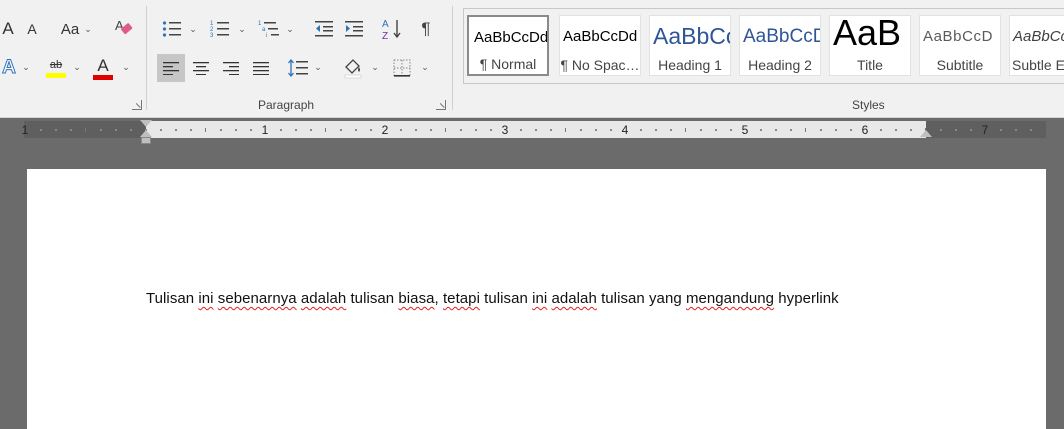 This screenshot has width=1064, height=429. I want to click on font-color-glyph: A, so click(103, 65).